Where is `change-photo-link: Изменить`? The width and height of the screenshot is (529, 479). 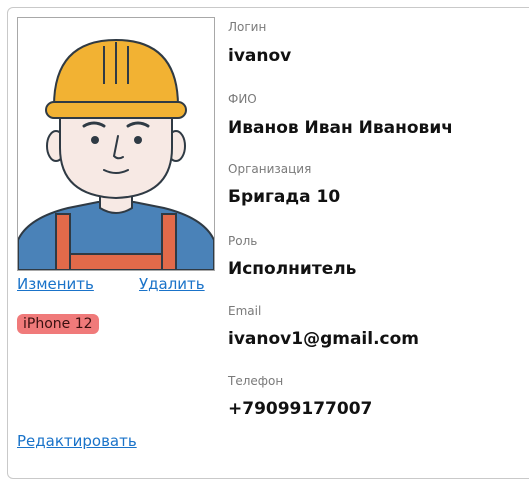 change-photo-link: Изменить is located at coordinates (55, 284).